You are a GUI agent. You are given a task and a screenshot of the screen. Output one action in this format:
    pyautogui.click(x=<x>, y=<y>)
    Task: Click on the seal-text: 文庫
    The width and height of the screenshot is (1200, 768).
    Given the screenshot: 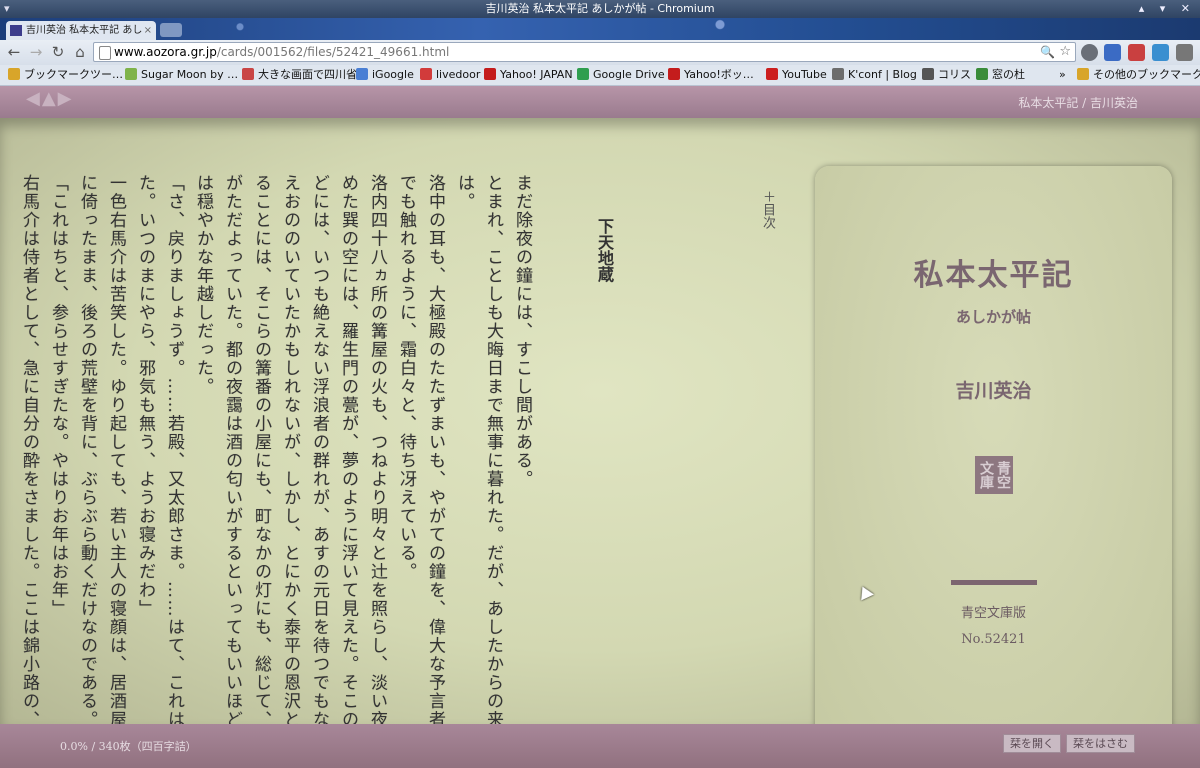 What is the action you would take?
    pyautogui.click(x=986, y=475)
    